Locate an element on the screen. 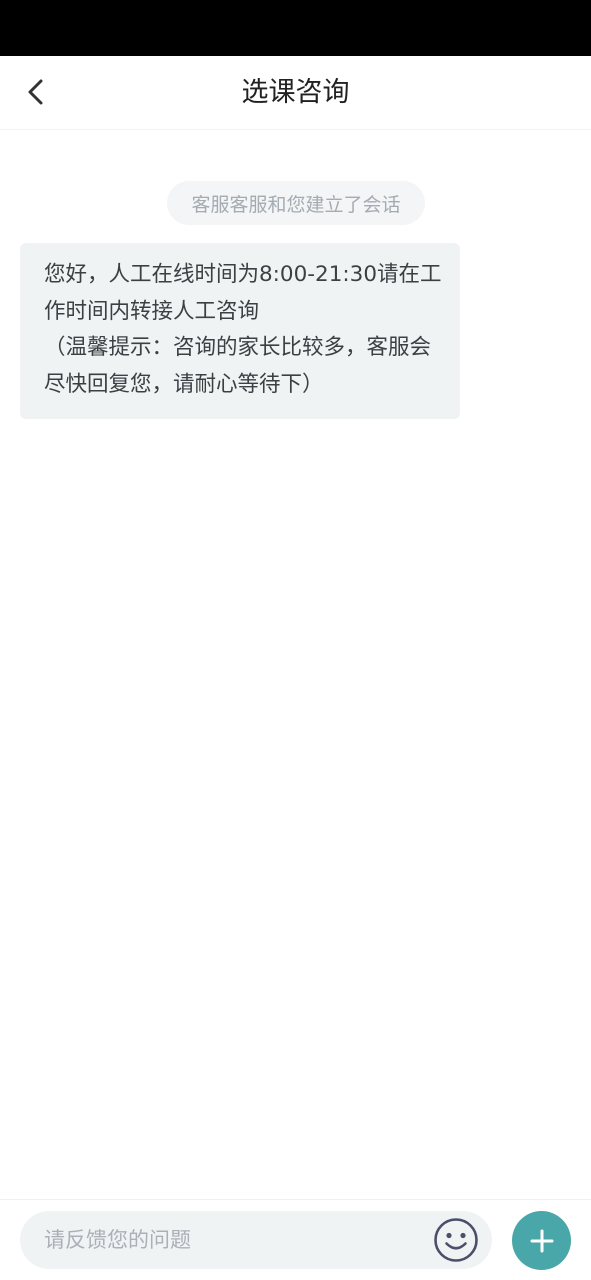 The image size is (591, 1280). message-input is located at coordinates (234, 1240).